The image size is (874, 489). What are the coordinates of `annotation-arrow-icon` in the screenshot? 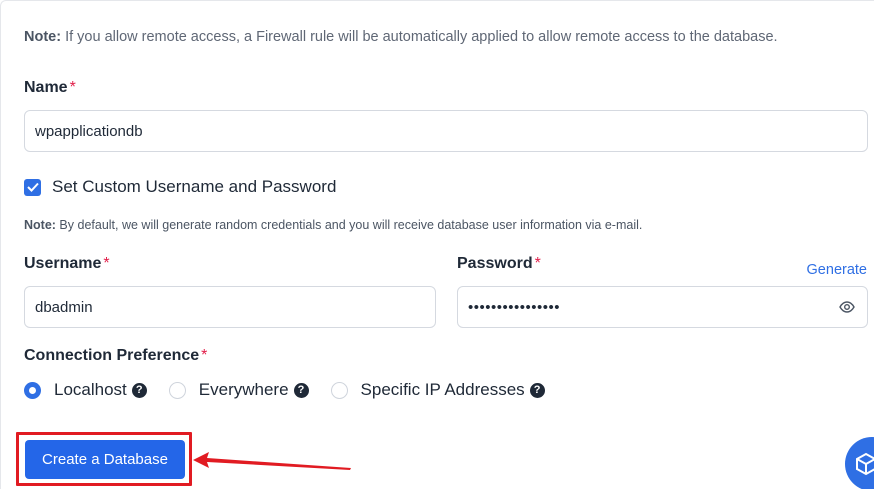 It's located at (272, 461).